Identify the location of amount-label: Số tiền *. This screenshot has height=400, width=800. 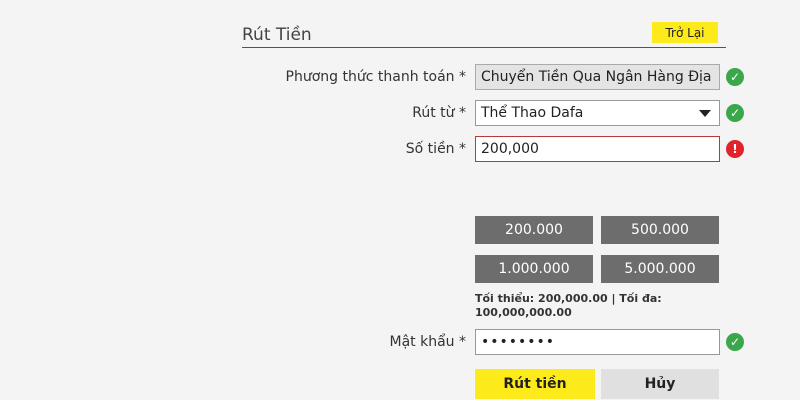
(435, 149).